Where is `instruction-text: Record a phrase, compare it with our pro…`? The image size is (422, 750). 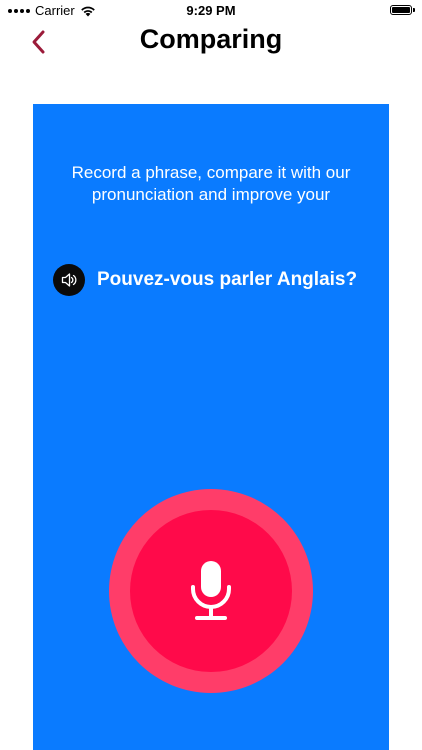 instruction-text: Record a phrase, compare it with our pro… is located at coordinates (211, 183).